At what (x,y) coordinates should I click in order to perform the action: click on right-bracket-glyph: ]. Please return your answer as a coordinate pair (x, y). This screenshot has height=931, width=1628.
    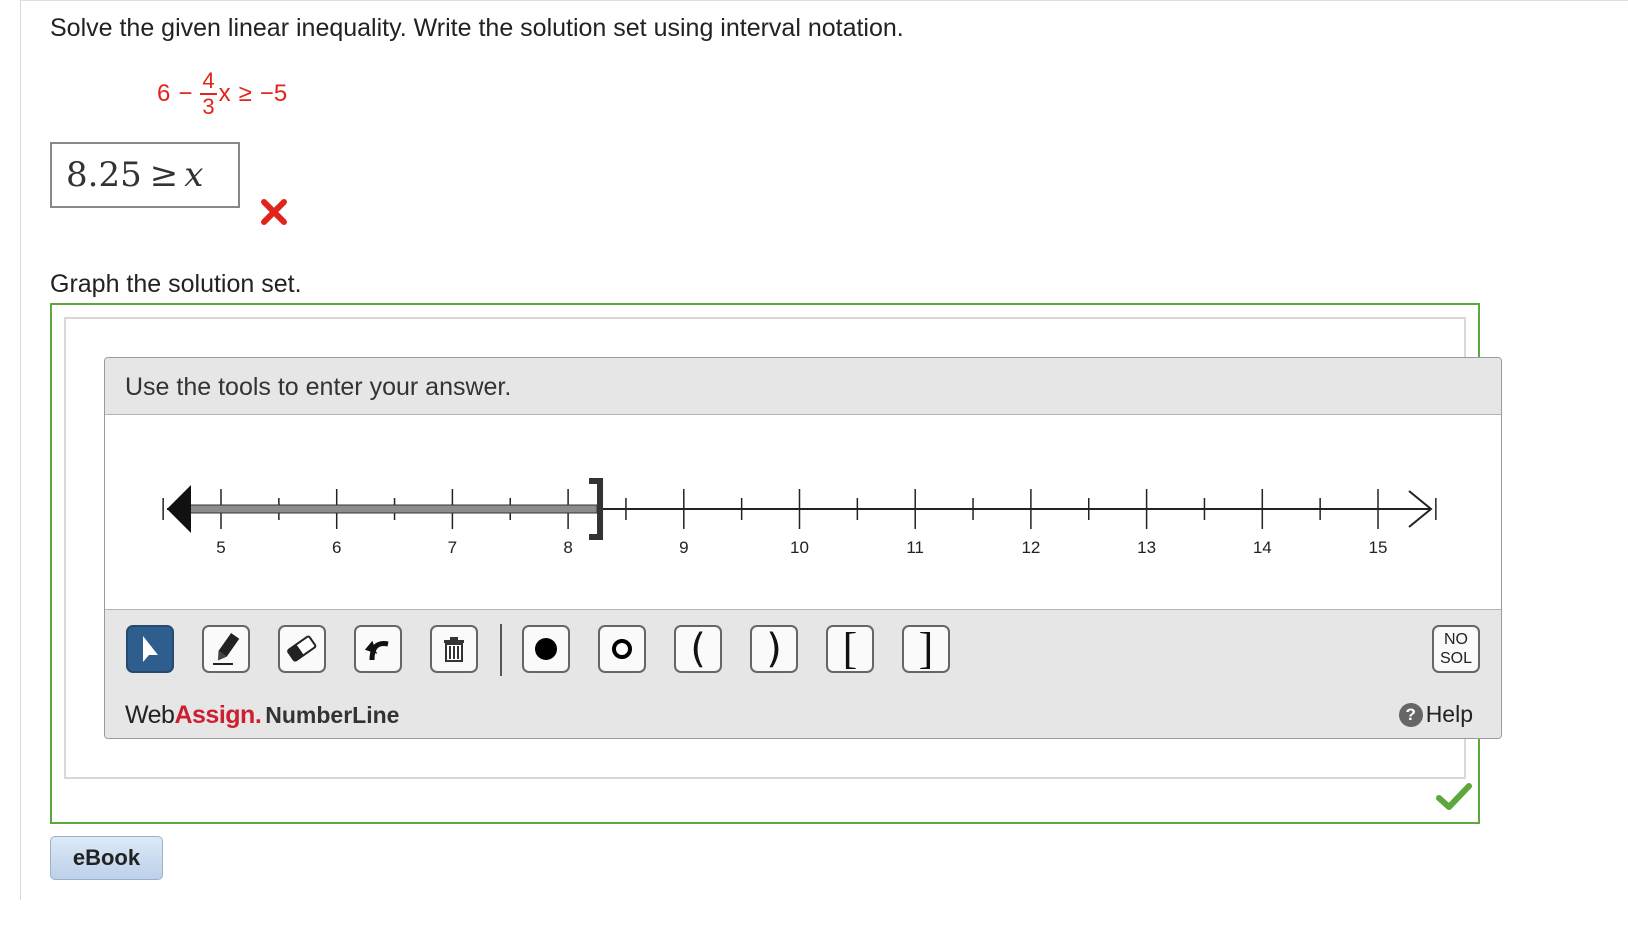
    Looking at the image, I should click on (926, 648).